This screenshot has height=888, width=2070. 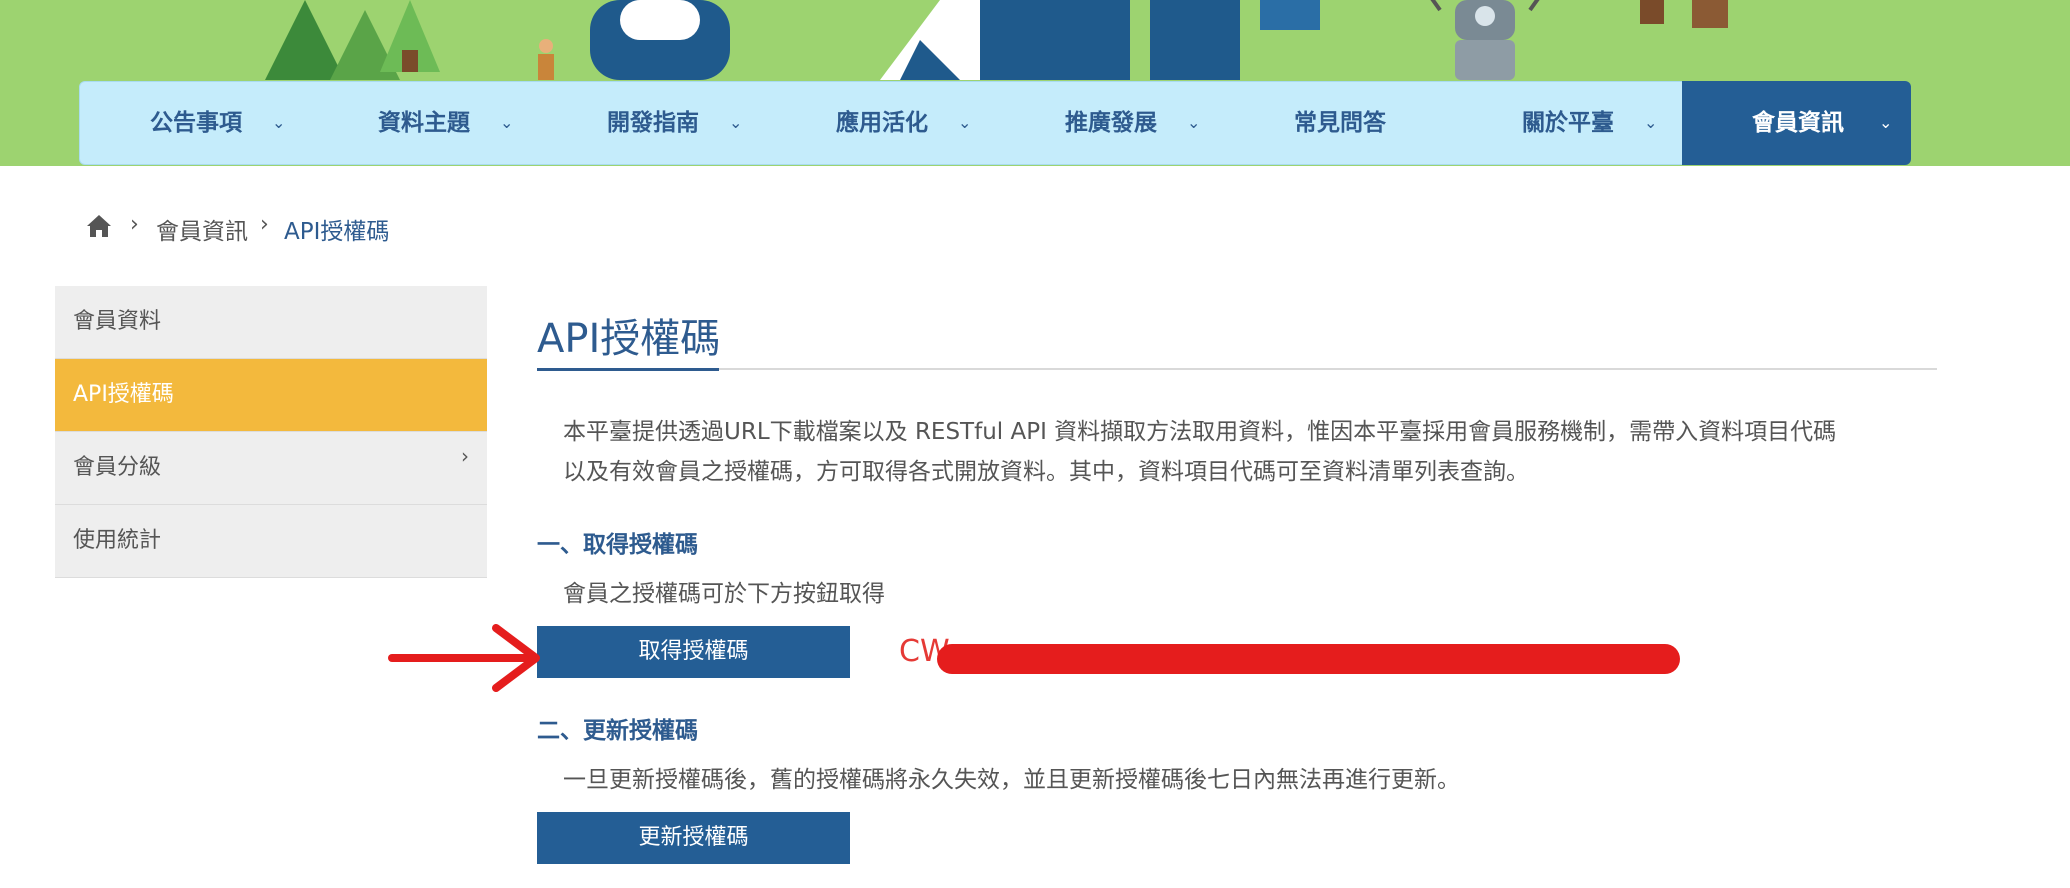 What do you see at coordinates (117, 540) in the screenshot?
I see `sidebar-item-label: 使用統計` at bounding box center [117, 540].